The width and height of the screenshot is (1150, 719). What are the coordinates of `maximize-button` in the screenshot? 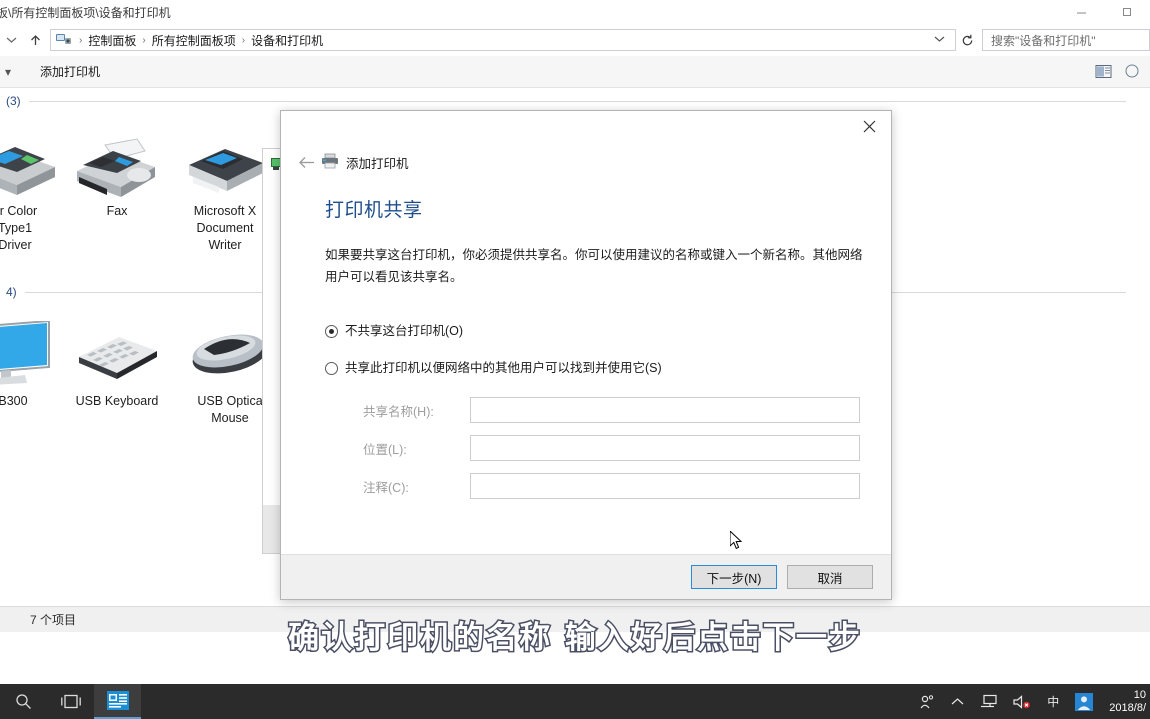 It's located at (1127, 12).